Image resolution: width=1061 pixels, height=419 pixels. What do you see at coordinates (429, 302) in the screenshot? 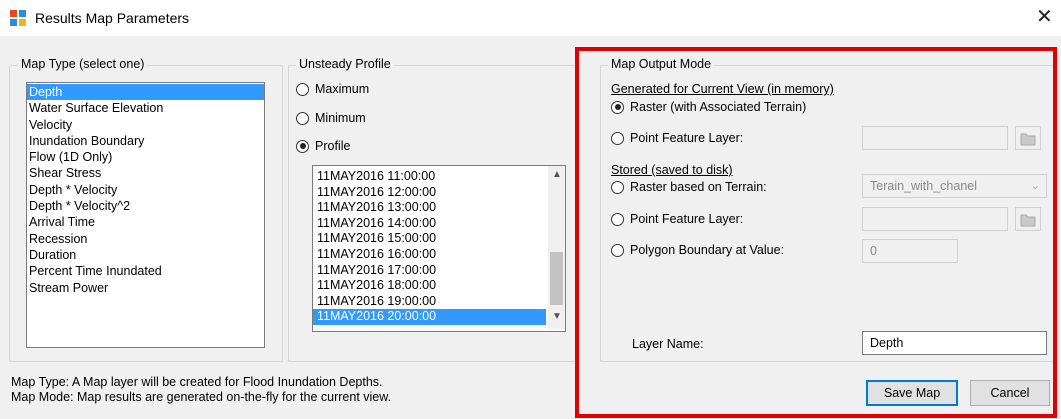
I see `profile-time-item: 11MAY2016 19:00:00` at bounding box center [429, 302].